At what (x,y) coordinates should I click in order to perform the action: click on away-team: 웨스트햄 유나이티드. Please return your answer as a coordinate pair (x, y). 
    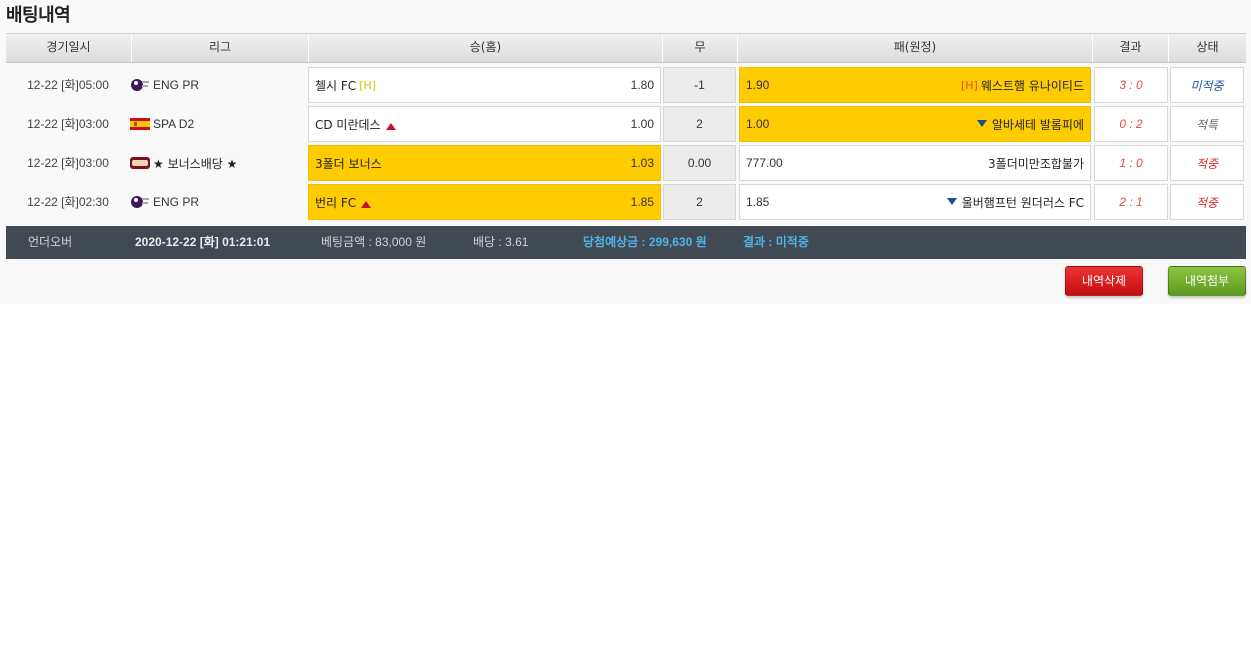
    Looking at the image, I should click on (1032, 85).